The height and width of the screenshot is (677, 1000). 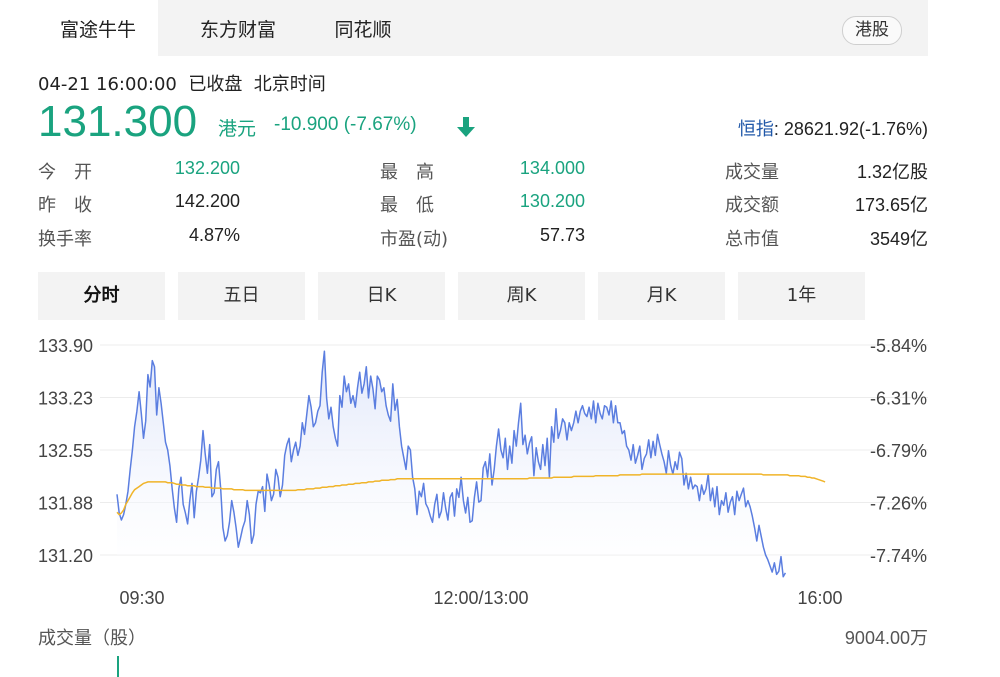 I want to click on period-tab-daily-k: 日K, so click(x=381, y=296).